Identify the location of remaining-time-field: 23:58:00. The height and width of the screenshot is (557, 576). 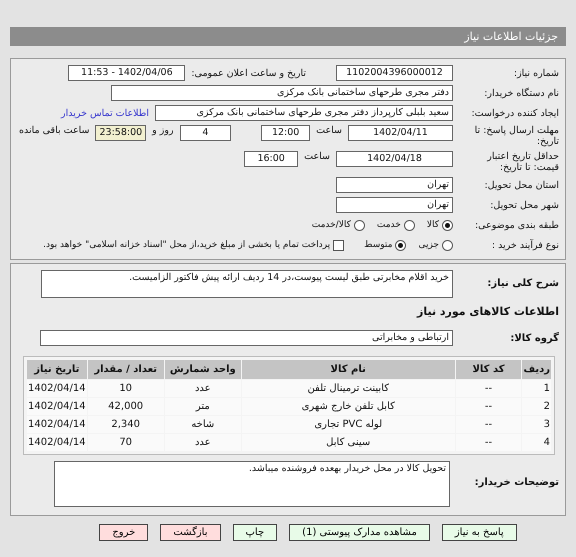
(120, 133).